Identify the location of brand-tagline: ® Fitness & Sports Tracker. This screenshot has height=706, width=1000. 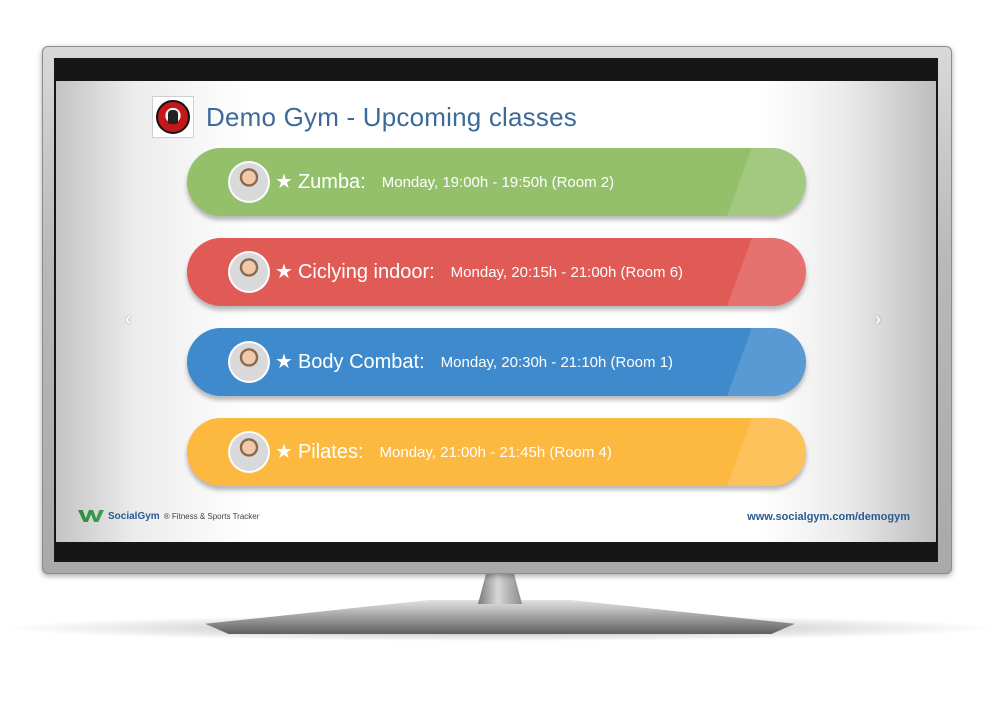
(211, 516).